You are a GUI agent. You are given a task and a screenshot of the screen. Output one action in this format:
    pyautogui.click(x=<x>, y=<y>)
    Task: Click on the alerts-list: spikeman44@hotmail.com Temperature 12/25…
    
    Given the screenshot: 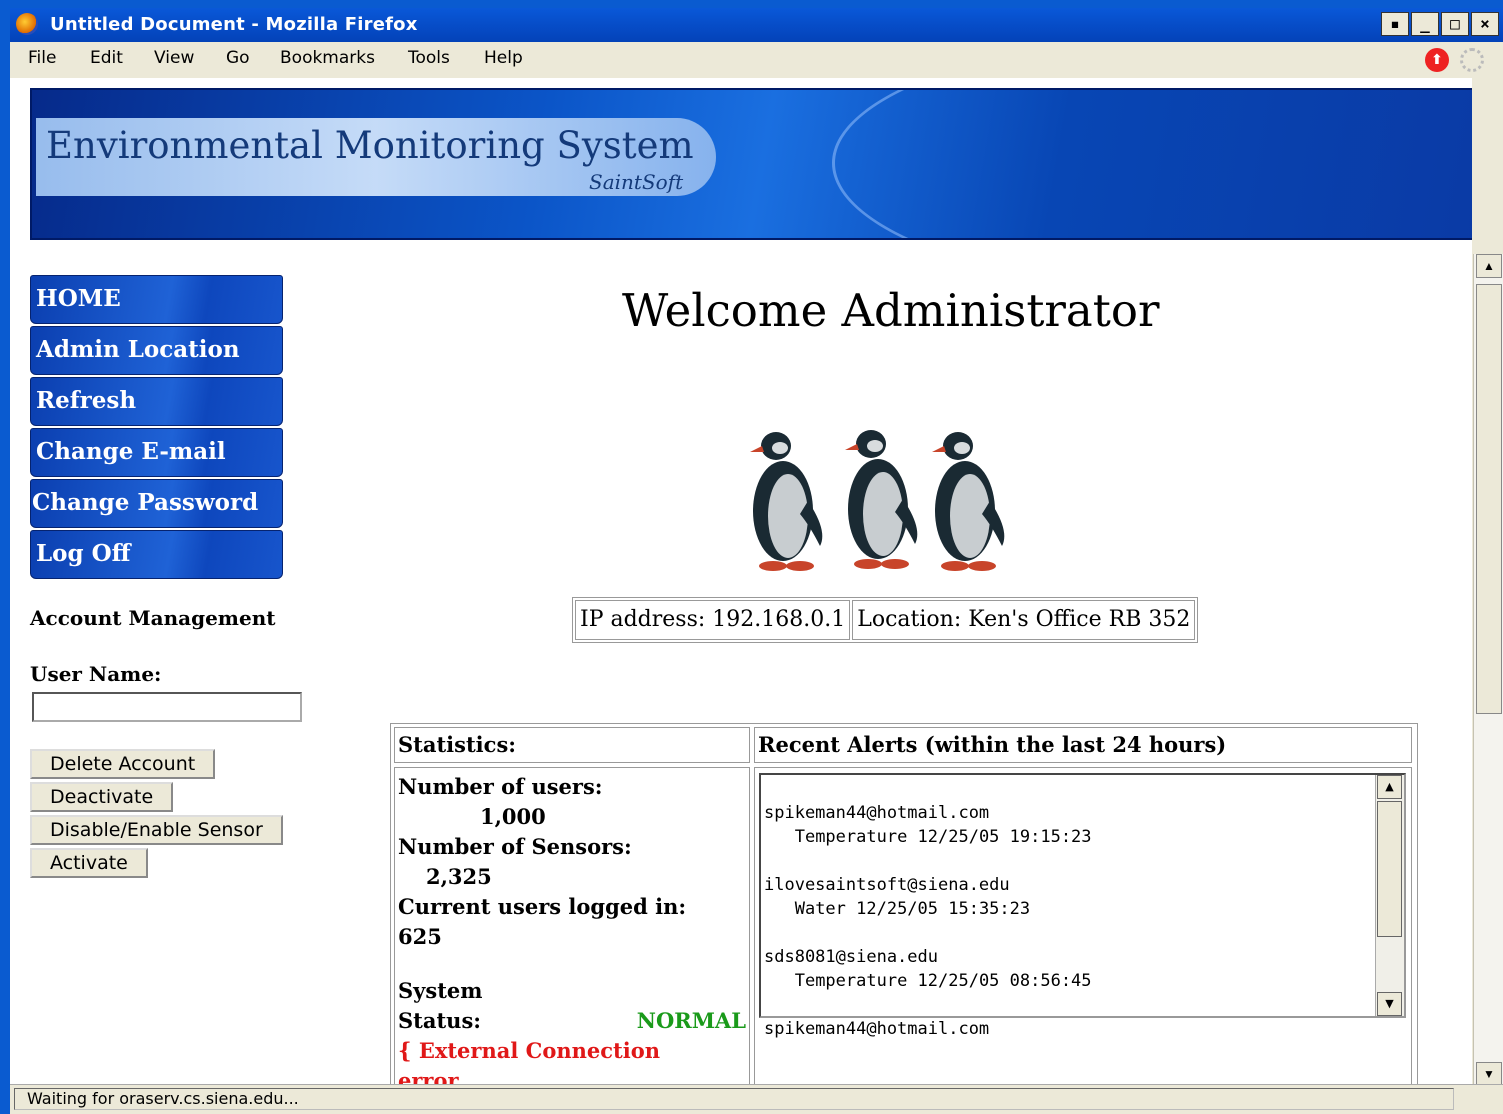 What is the action you would take?
    pyautogui.click(x=1082, y=906)
    